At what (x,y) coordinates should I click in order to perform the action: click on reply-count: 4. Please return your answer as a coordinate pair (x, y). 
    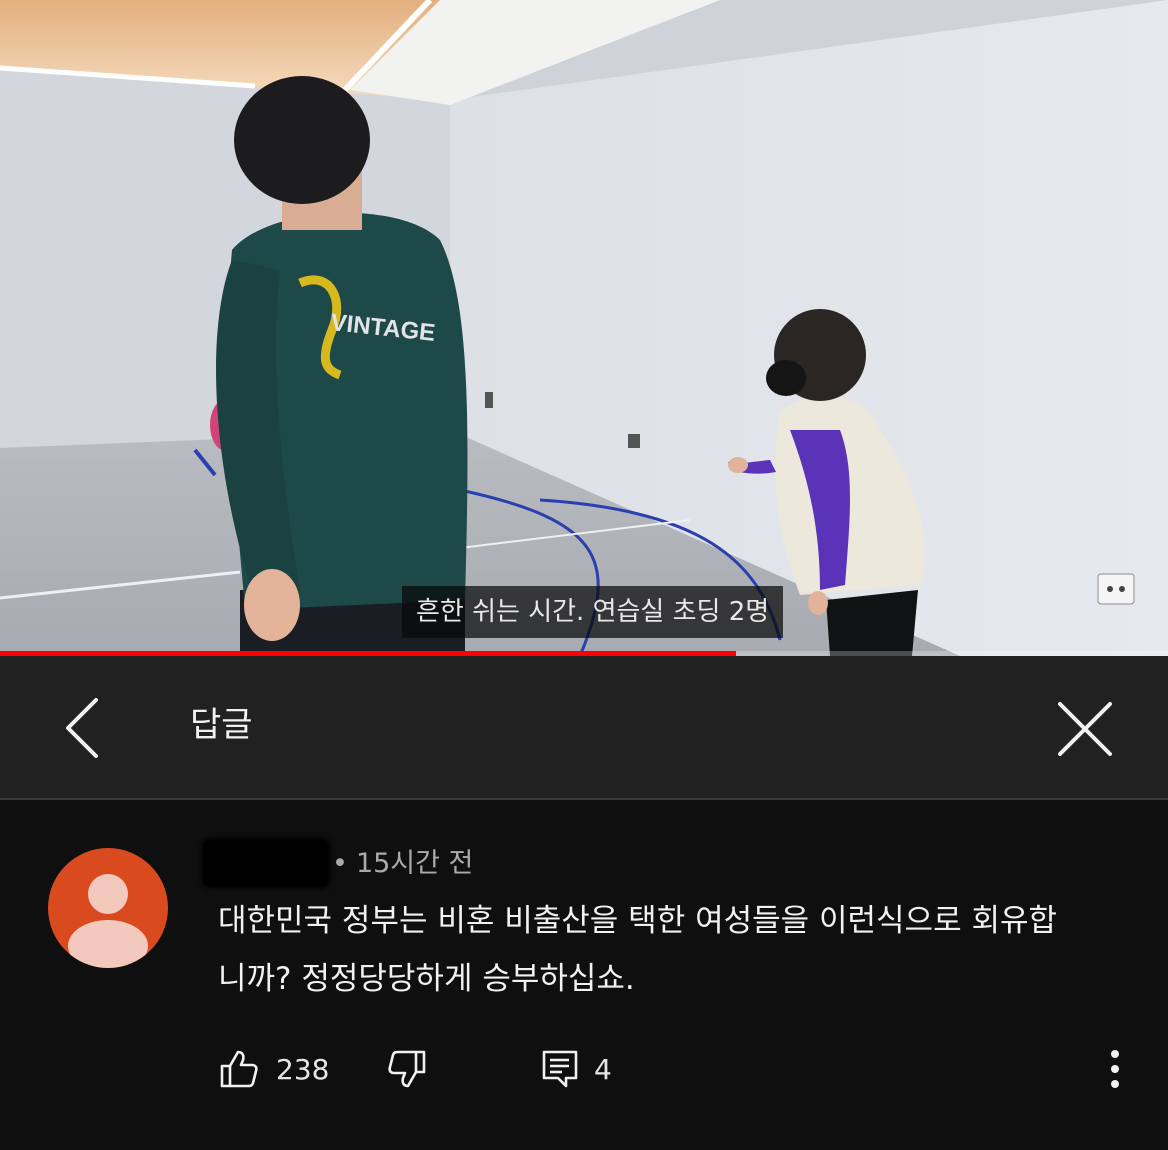
    Looking at the image, I should click on (603, 1069).